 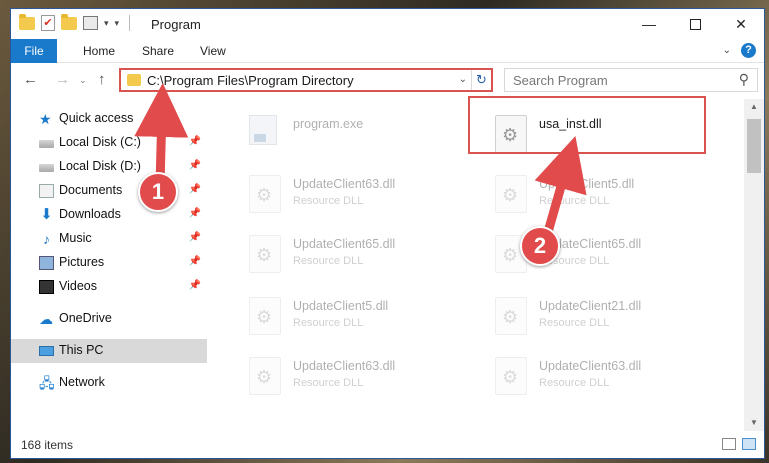 What do you see at coordinates (754, 107) in the screenshot?
I see `scroll-up-button: ▲` at bounding box center [754, 107].